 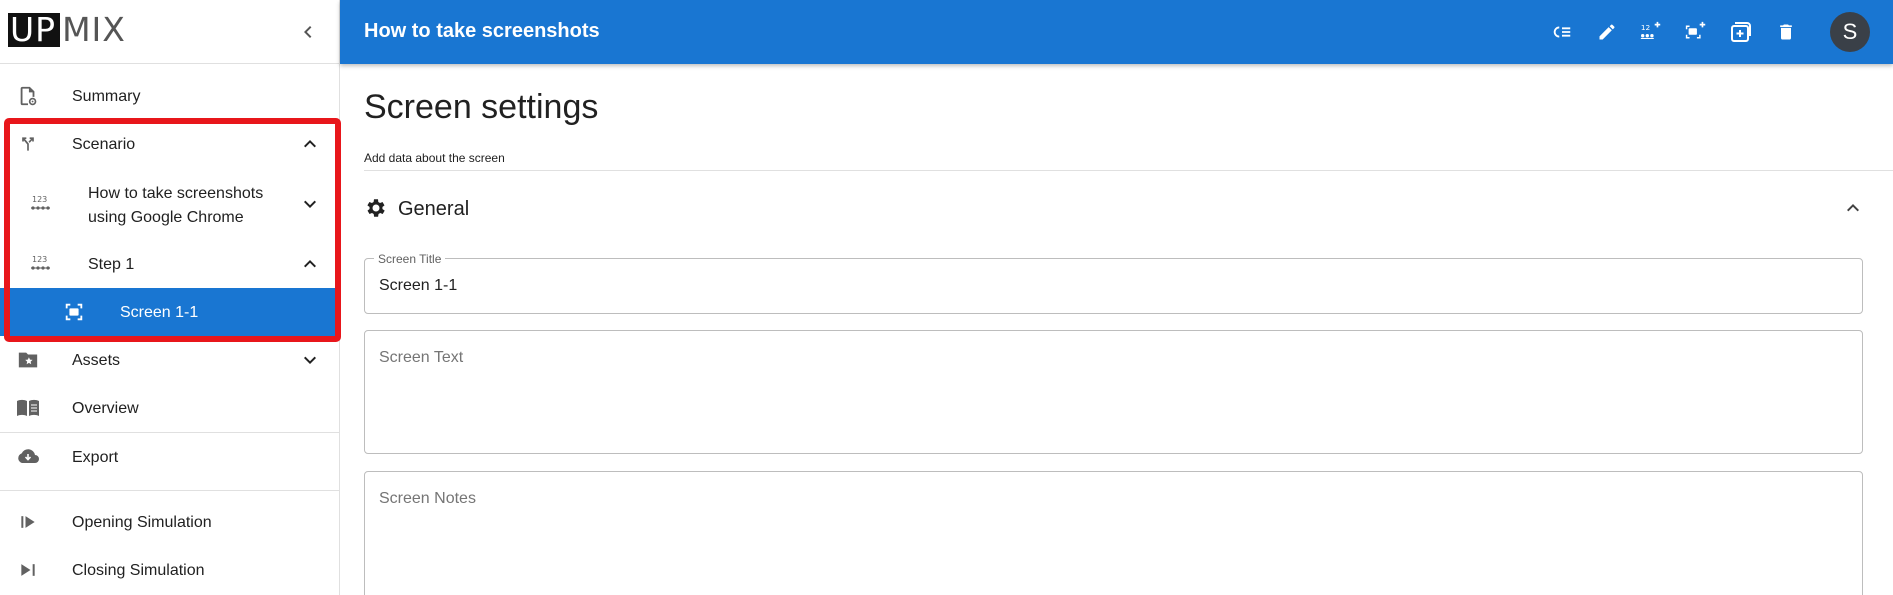 I want to click on general-section-label: General, so click(x=434, y=209).